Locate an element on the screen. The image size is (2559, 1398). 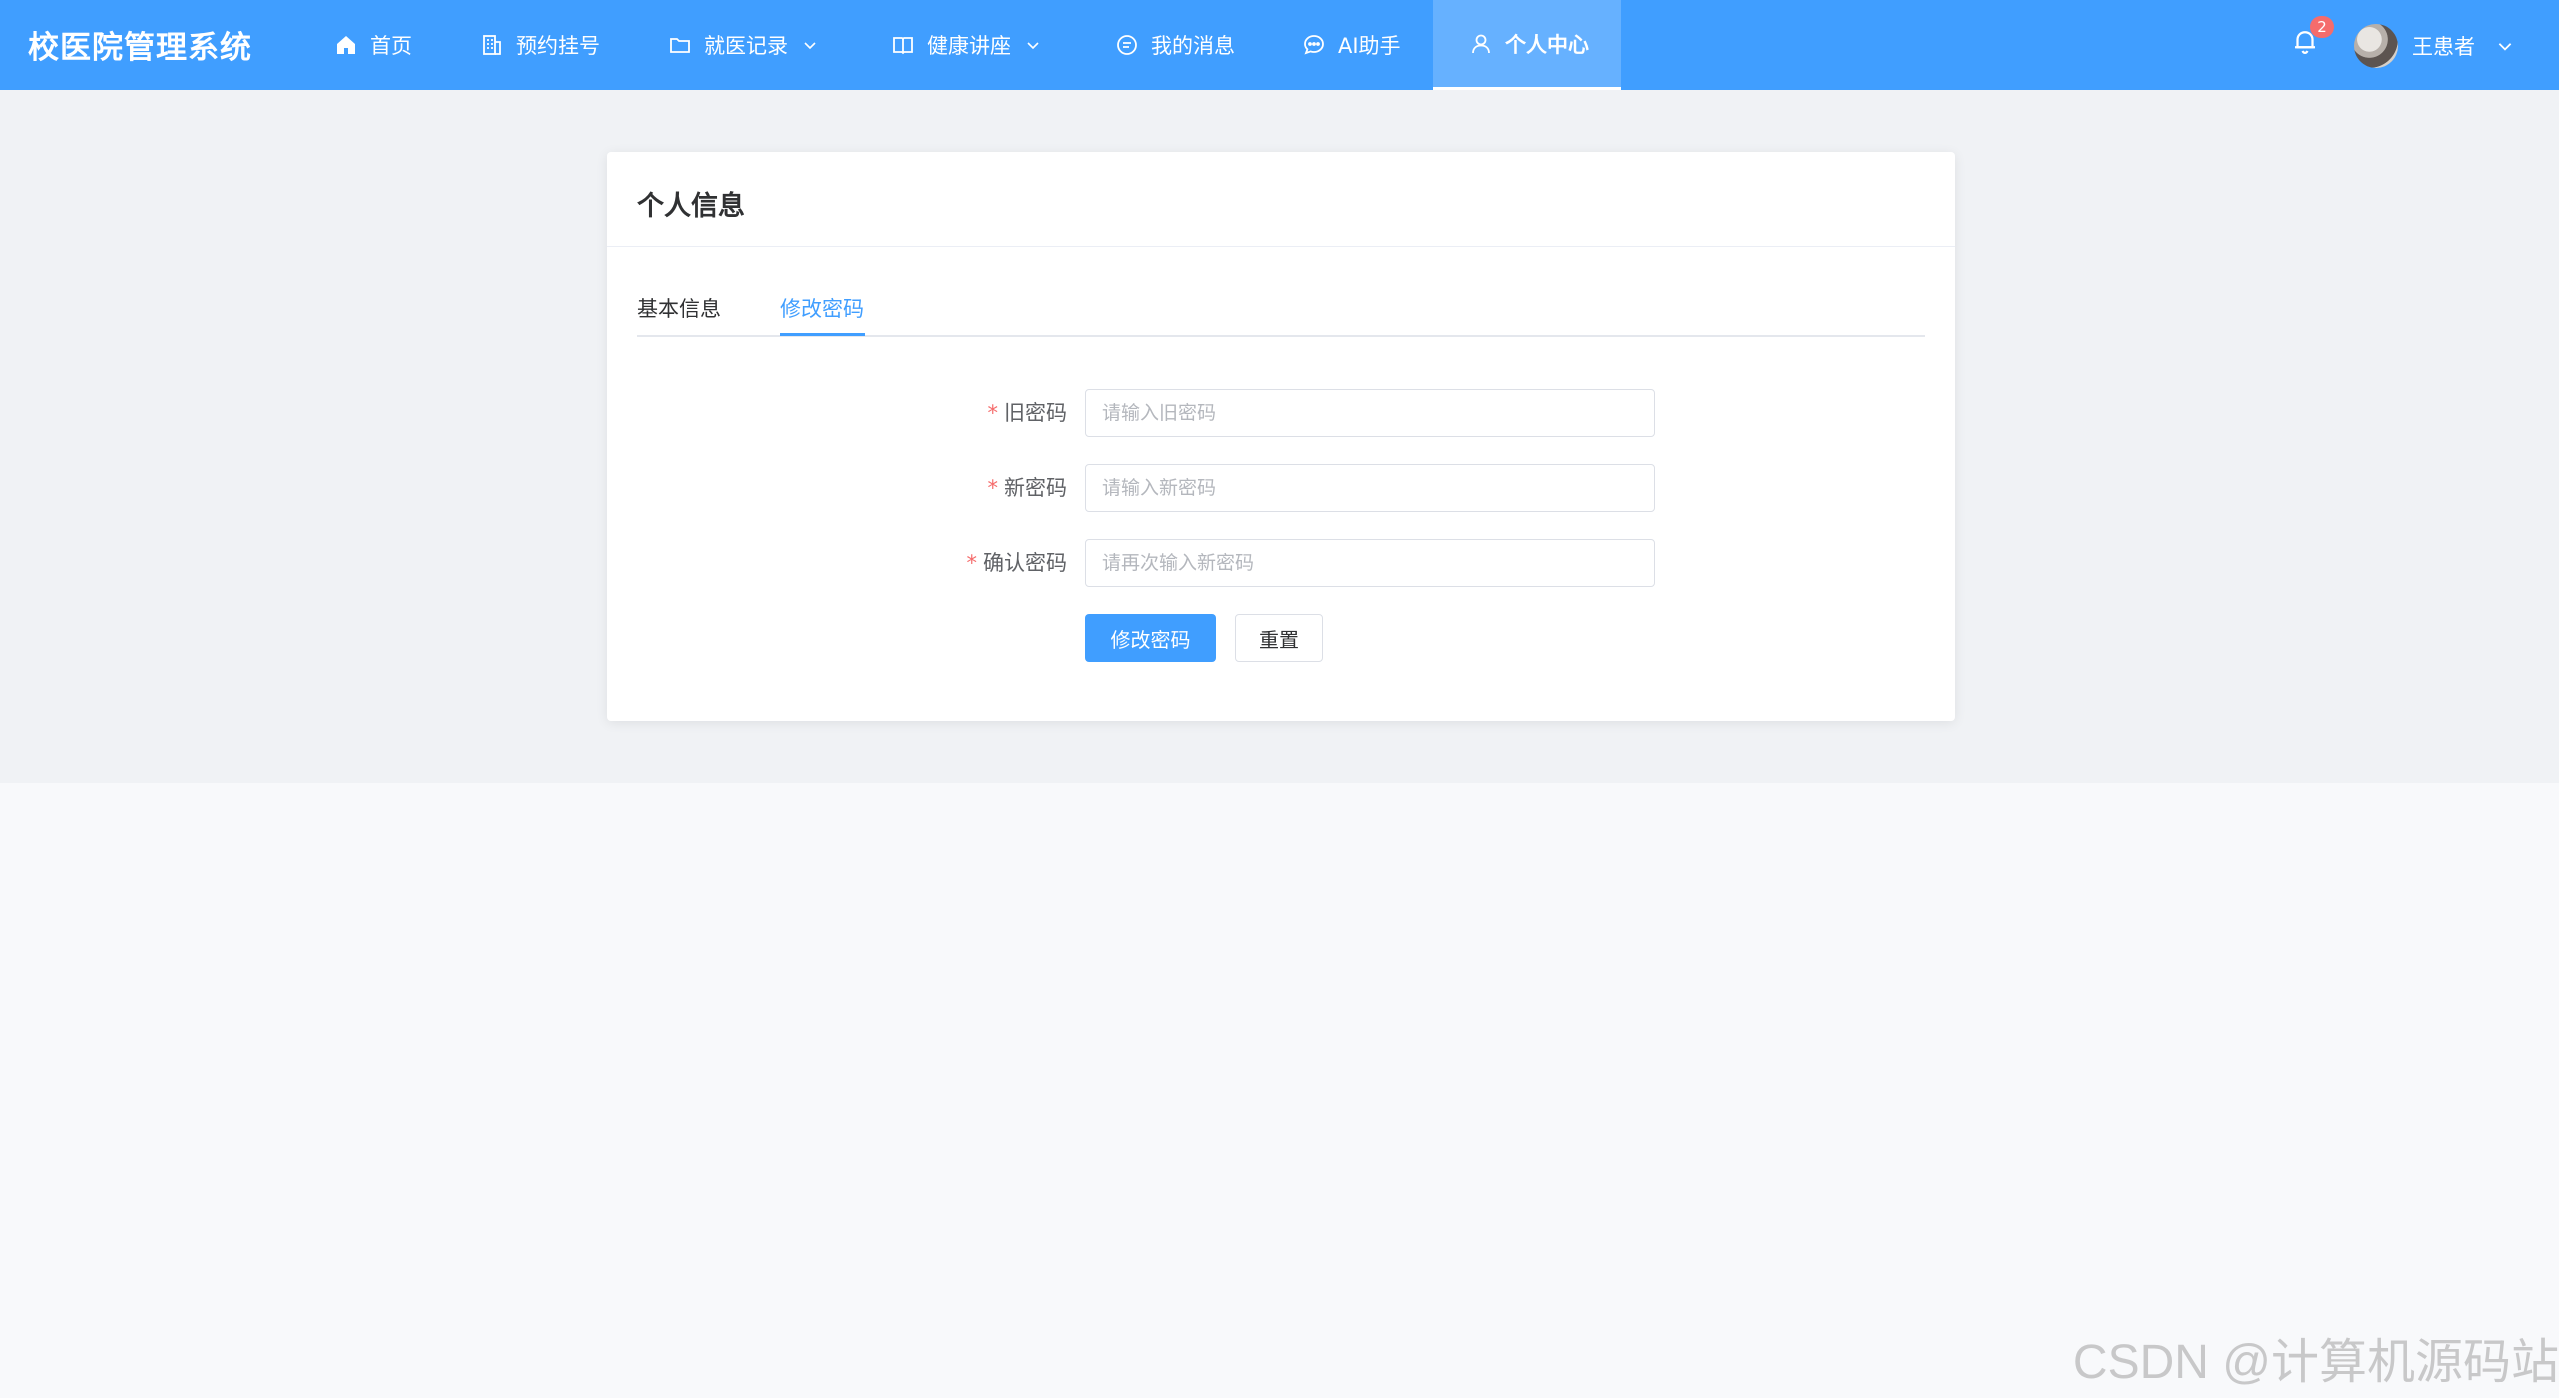
bell-icon is located at coordinates (2305, 45).